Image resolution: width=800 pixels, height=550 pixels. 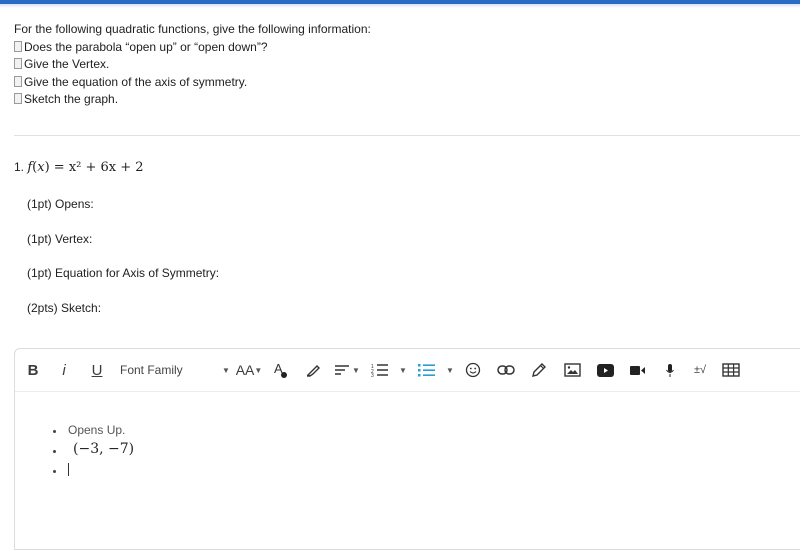 I want to click on math-equation-button: ±√, so click(x=700, y=370).